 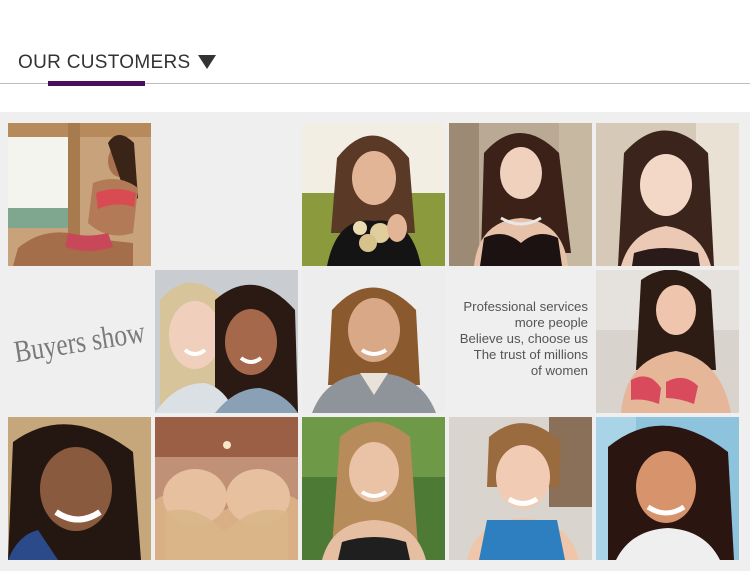 I want to click on title-underline, so click(x=96, y=83).